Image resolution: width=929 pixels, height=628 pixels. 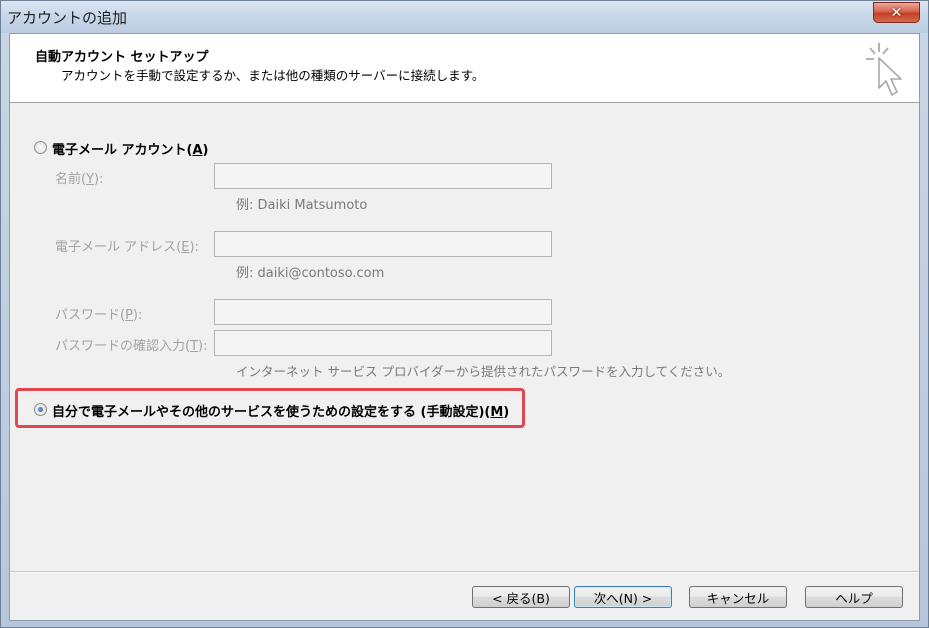 I want to click on email-address-label: 電子メール アドレス(E):, so click(x=127, y=247).